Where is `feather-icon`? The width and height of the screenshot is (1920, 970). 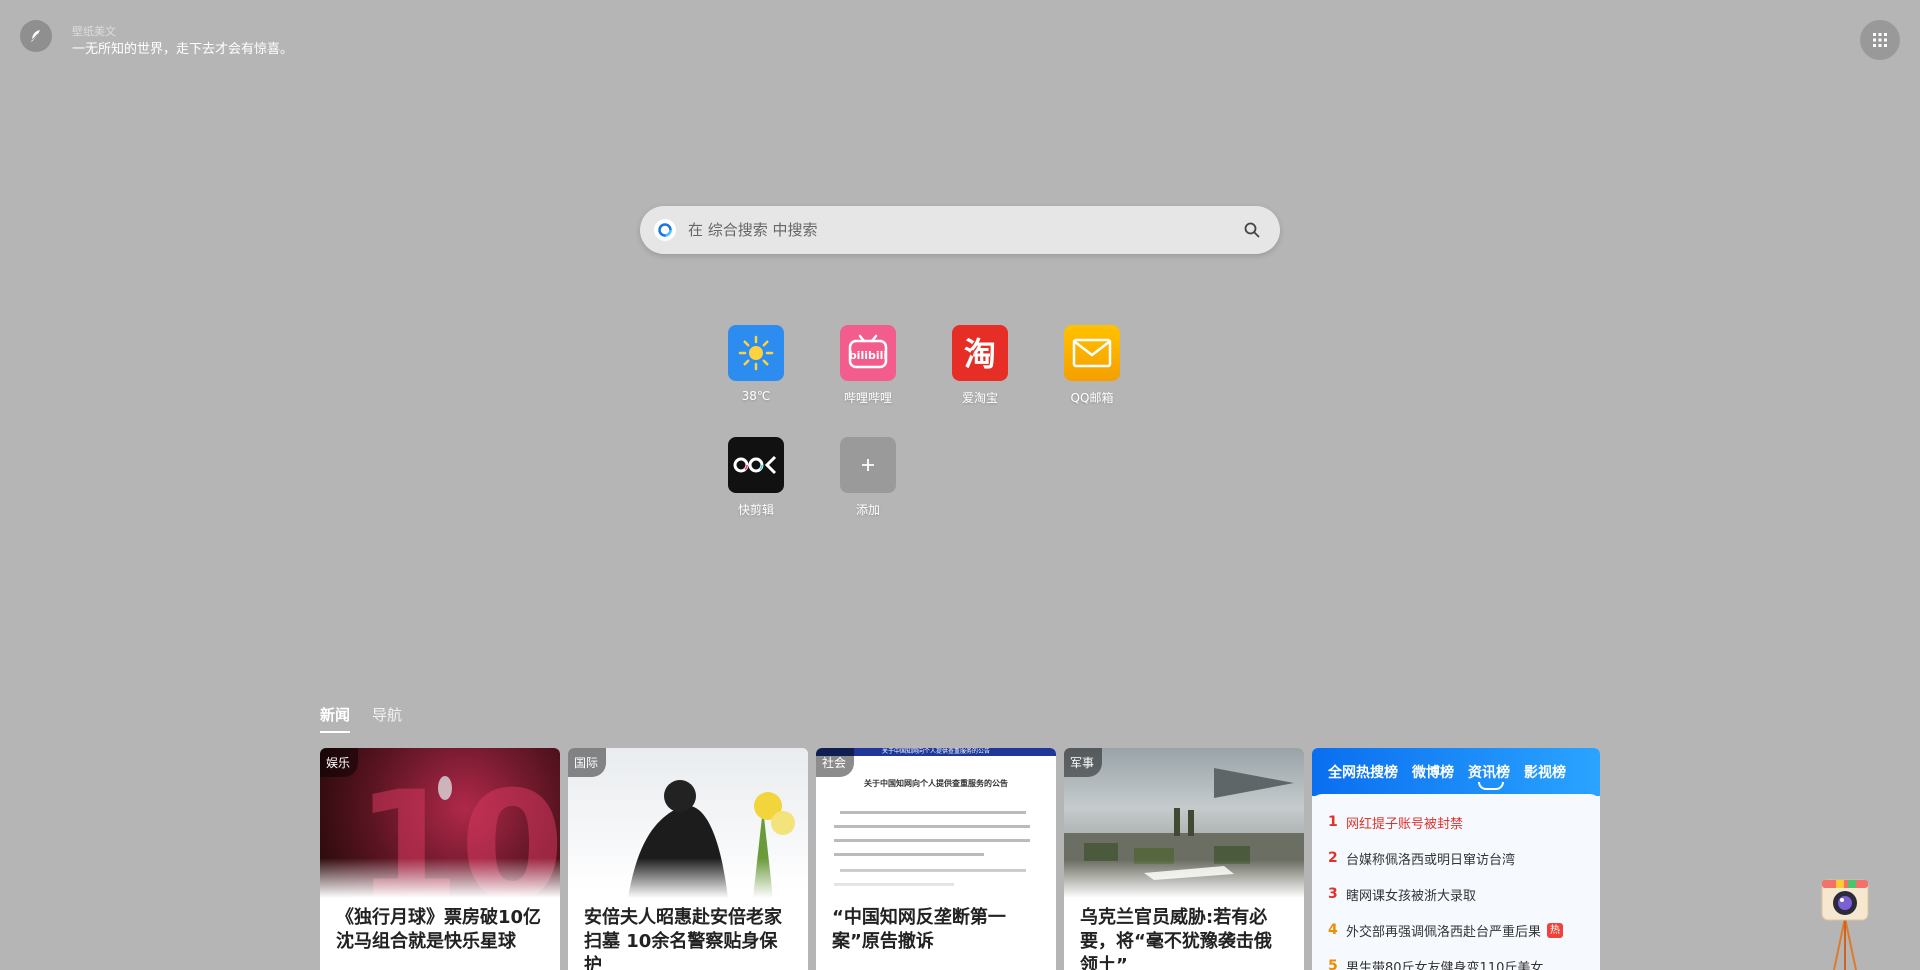
feather-icon is located at coordinates (36, 36).